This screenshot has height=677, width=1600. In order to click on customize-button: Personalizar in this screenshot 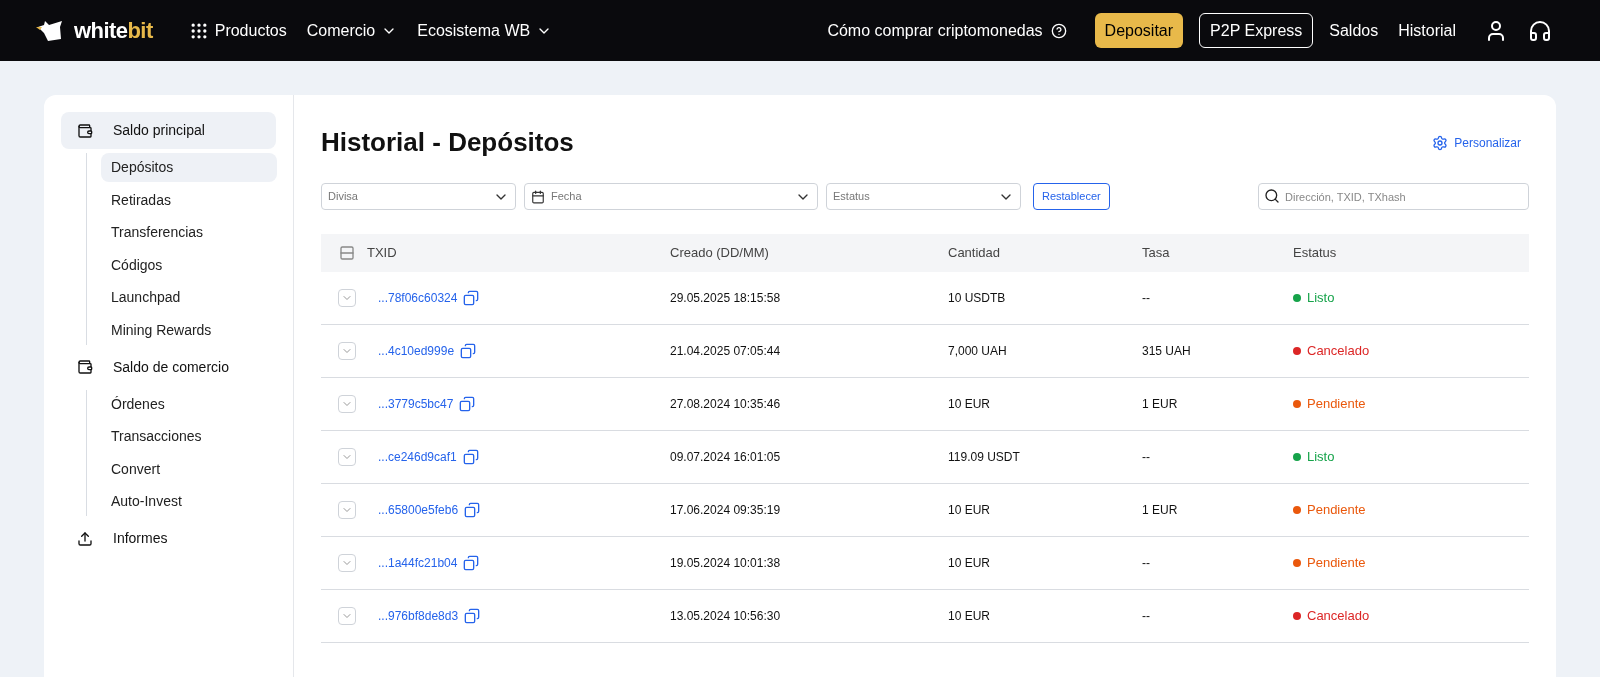, I will do `click(1476, 142)`.